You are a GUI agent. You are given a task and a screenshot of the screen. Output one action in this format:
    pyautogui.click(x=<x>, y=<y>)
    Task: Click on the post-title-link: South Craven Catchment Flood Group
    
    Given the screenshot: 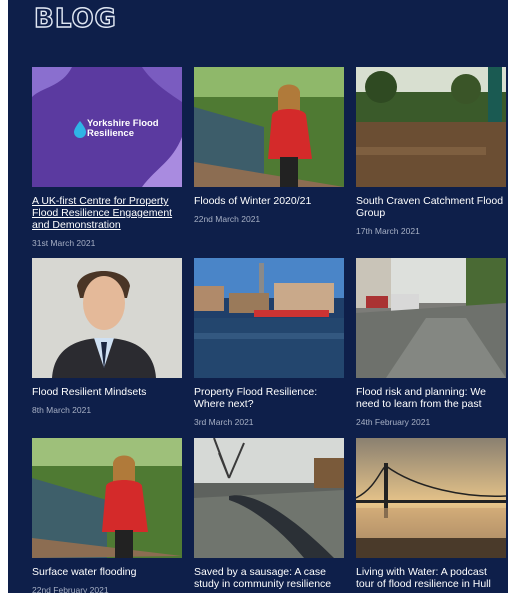 What is the action you would take?
    pyautogui.click(x=431, y=207)
    